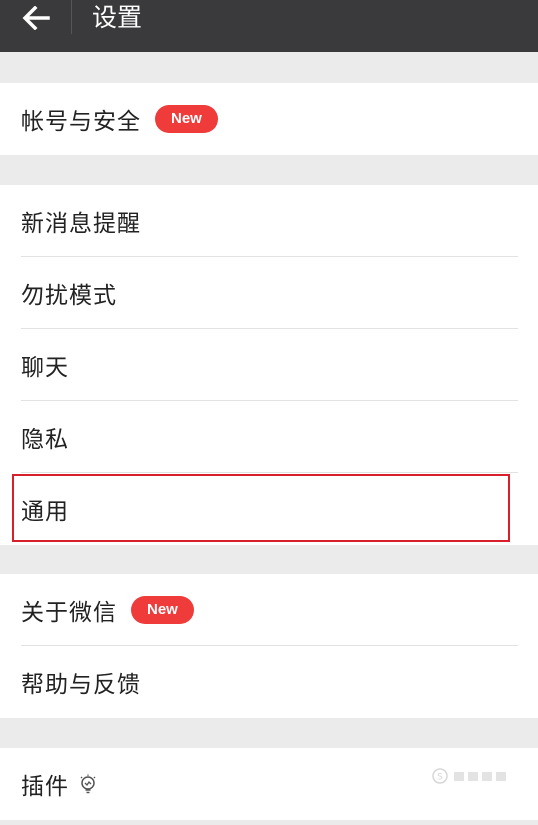 Image resolution: width=538 pixels, height=825 pixels. What do you see at coordinates (45, 512) in the screenshot?
I see `settings-item-label: 通用` at bounding box center [45, 512].